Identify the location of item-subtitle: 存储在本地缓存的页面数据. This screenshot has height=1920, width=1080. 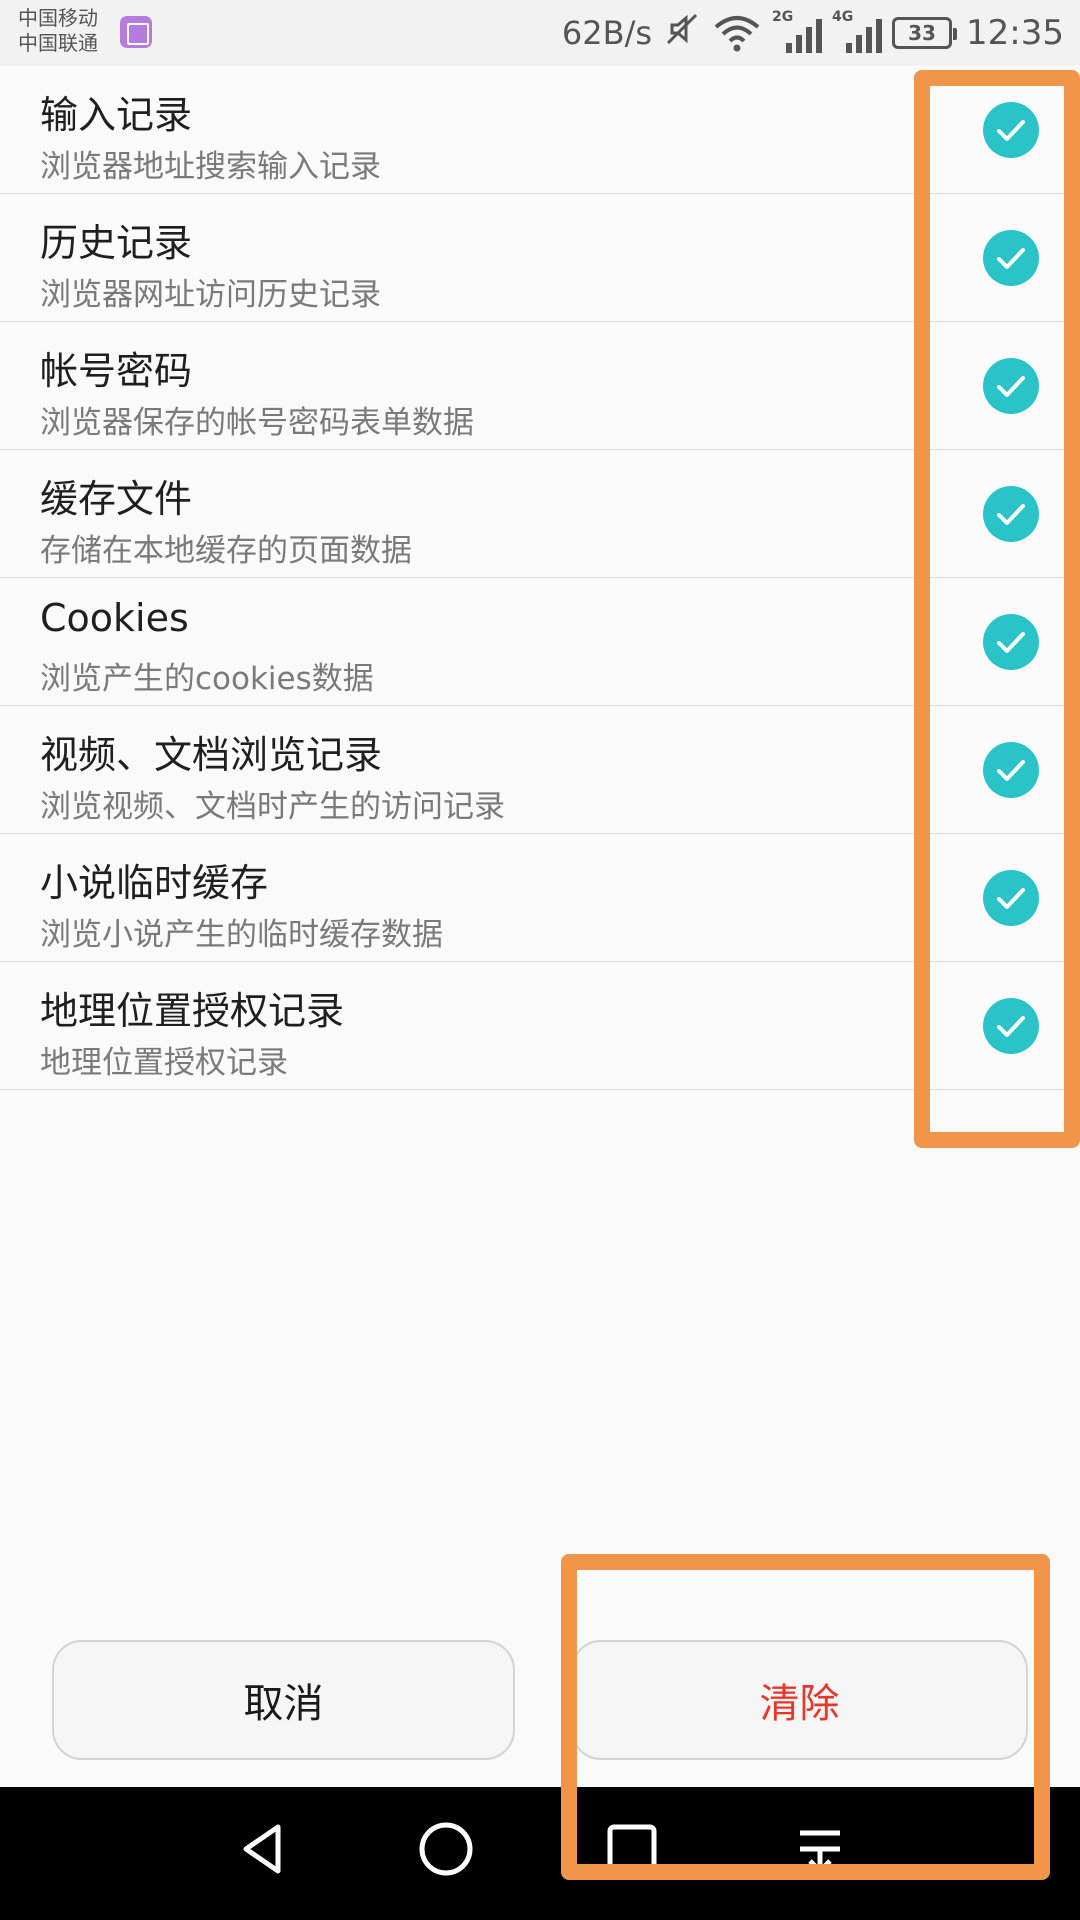
(226, 551).